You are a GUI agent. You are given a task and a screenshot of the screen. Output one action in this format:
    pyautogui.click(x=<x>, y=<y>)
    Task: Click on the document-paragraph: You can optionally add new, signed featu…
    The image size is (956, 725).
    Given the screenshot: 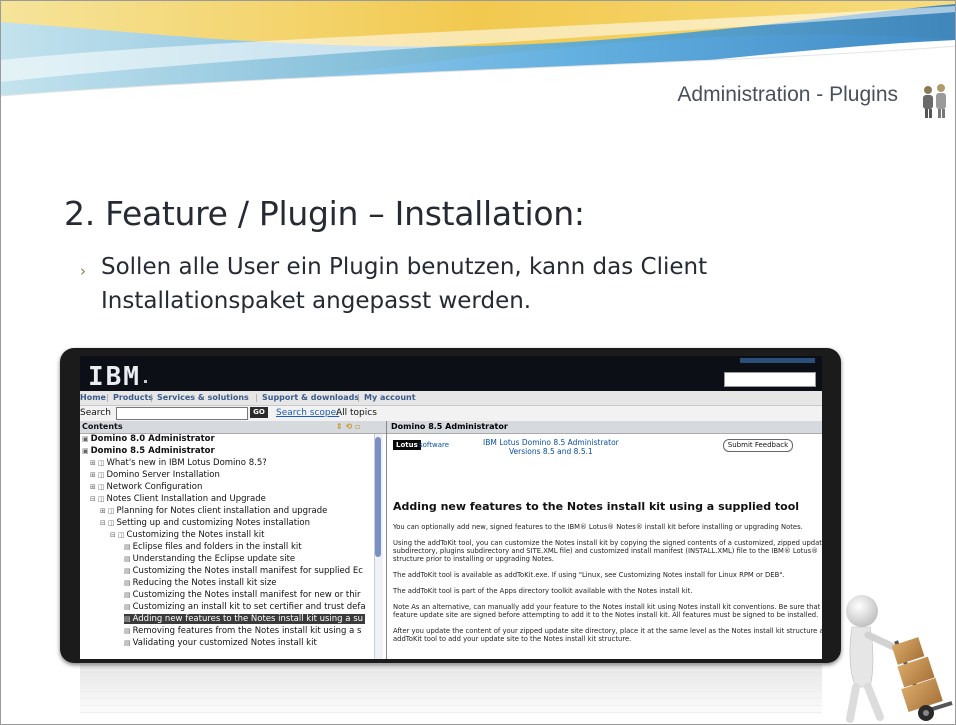 What is the action you would take?
    pyautogui.click(x=598, y=527)
    